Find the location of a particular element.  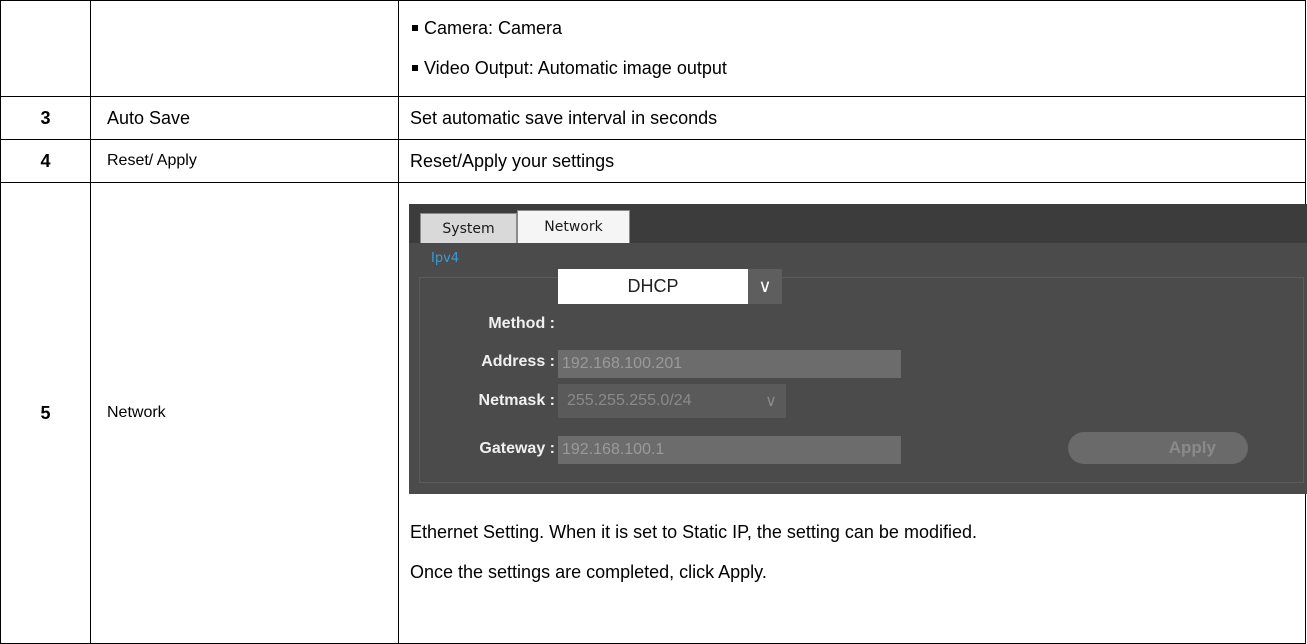

cell-number: 4 is located at coordinates (45, 161).